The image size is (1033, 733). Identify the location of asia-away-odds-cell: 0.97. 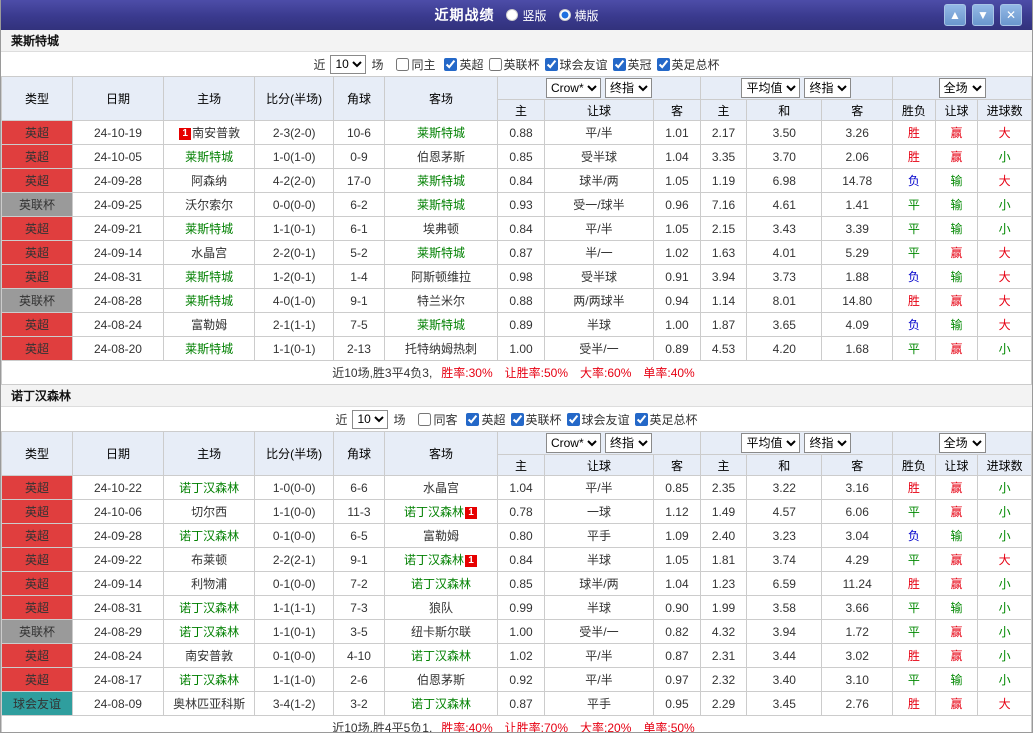
(677, 679).